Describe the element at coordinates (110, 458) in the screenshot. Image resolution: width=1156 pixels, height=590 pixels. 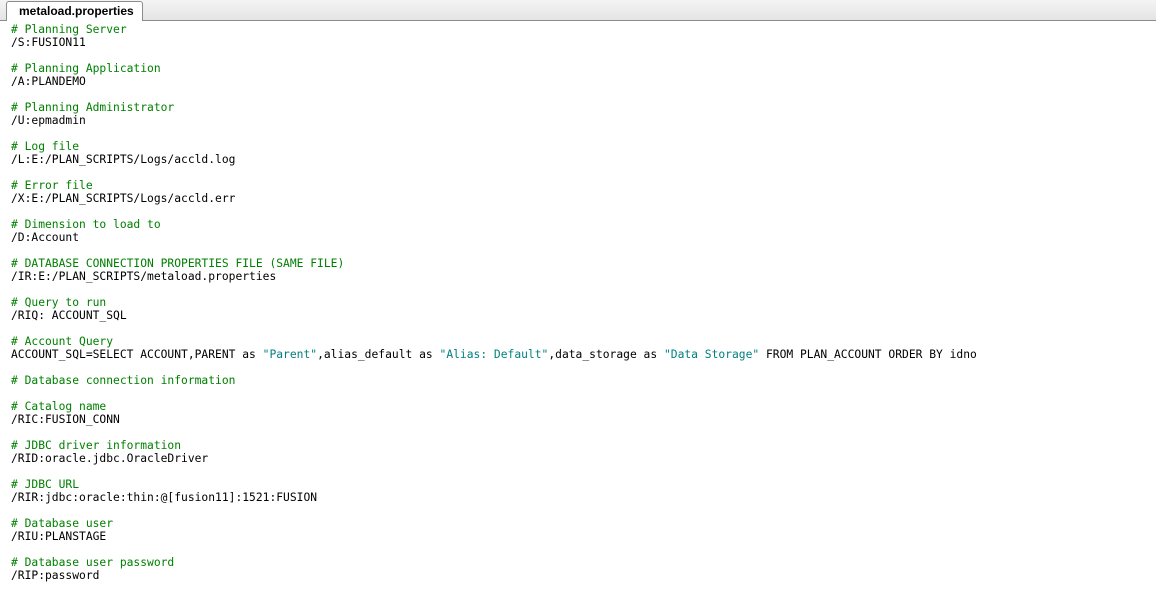
I see `code-line: /RID:oracle.jdbc.OracleDriver` at that location.